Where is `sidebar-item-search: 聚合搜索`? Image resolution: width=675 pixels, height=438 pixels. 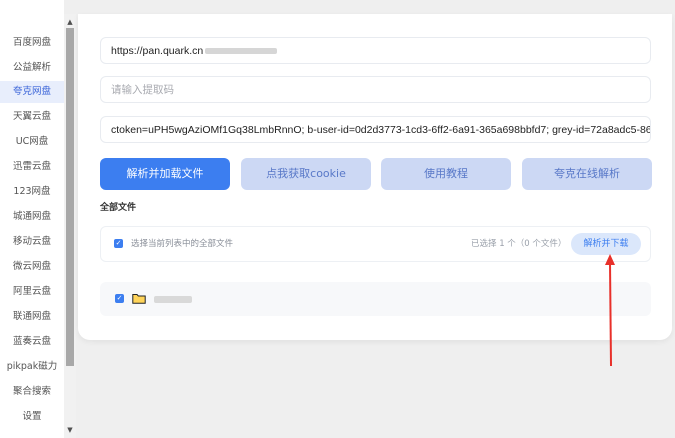 sidebar-item-search: 聚合搜索 is located at coordinates (32, 392).